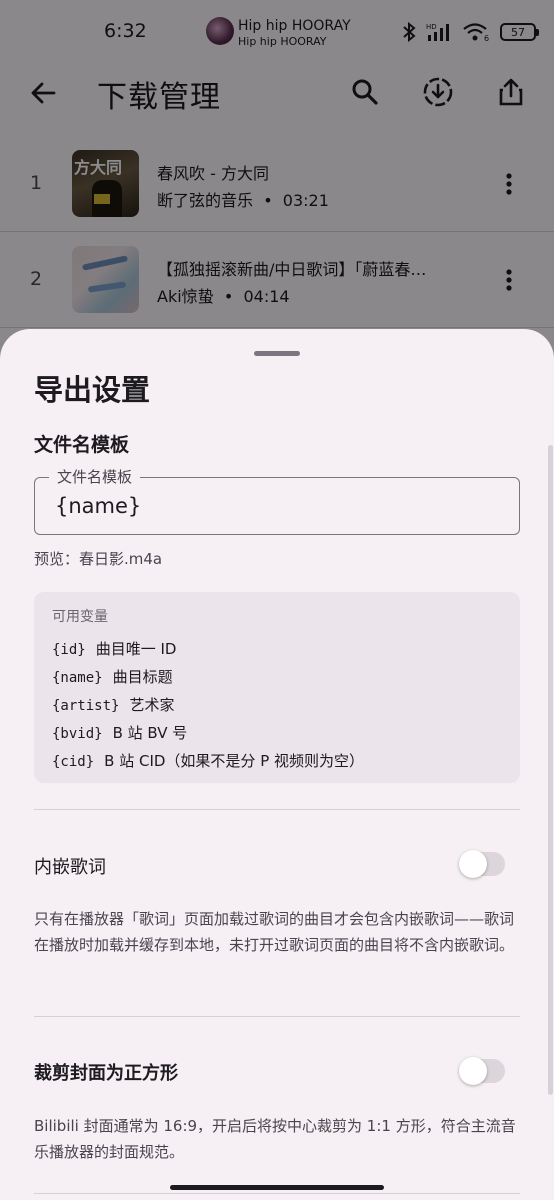  Describe the element at coordinates (277, 1187) in the screenshot. I see `gesture-home-bar` at that location.